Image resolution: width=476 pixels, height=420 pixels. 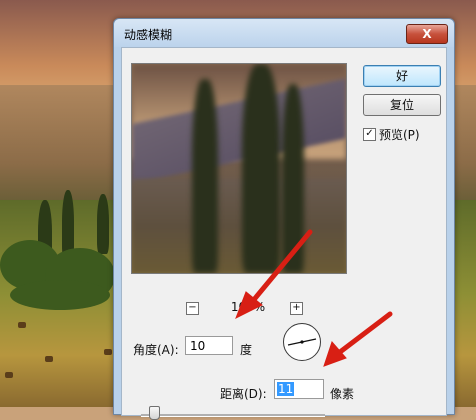 I want to click on angle-unit: 度, so click(x=246, y=350).